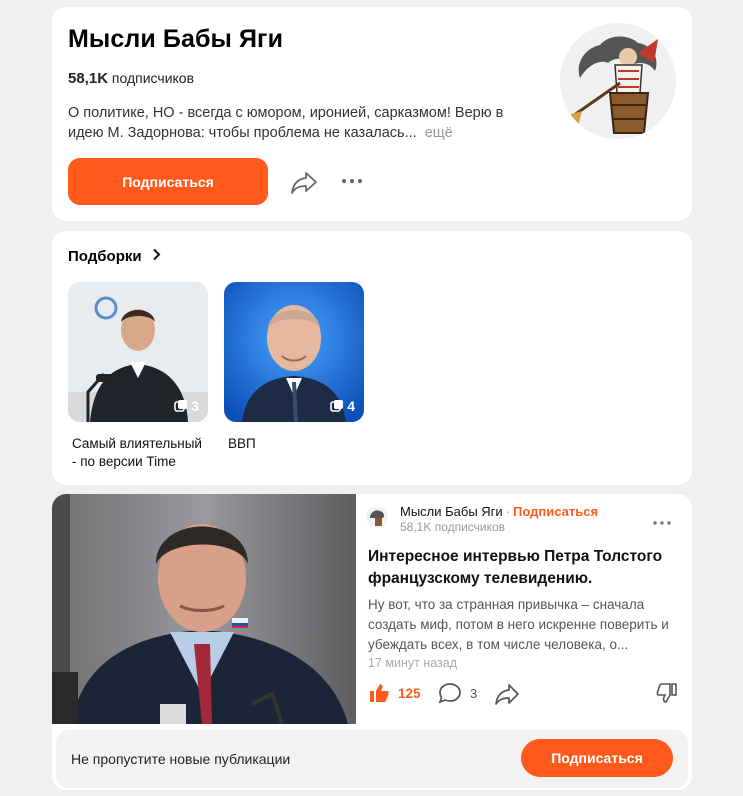 This screenshot has height=796, width=743. What do you see at coordinates (409, 693) in the screenshot?
I see `like-count: 125` at bounding box center [409, 693].